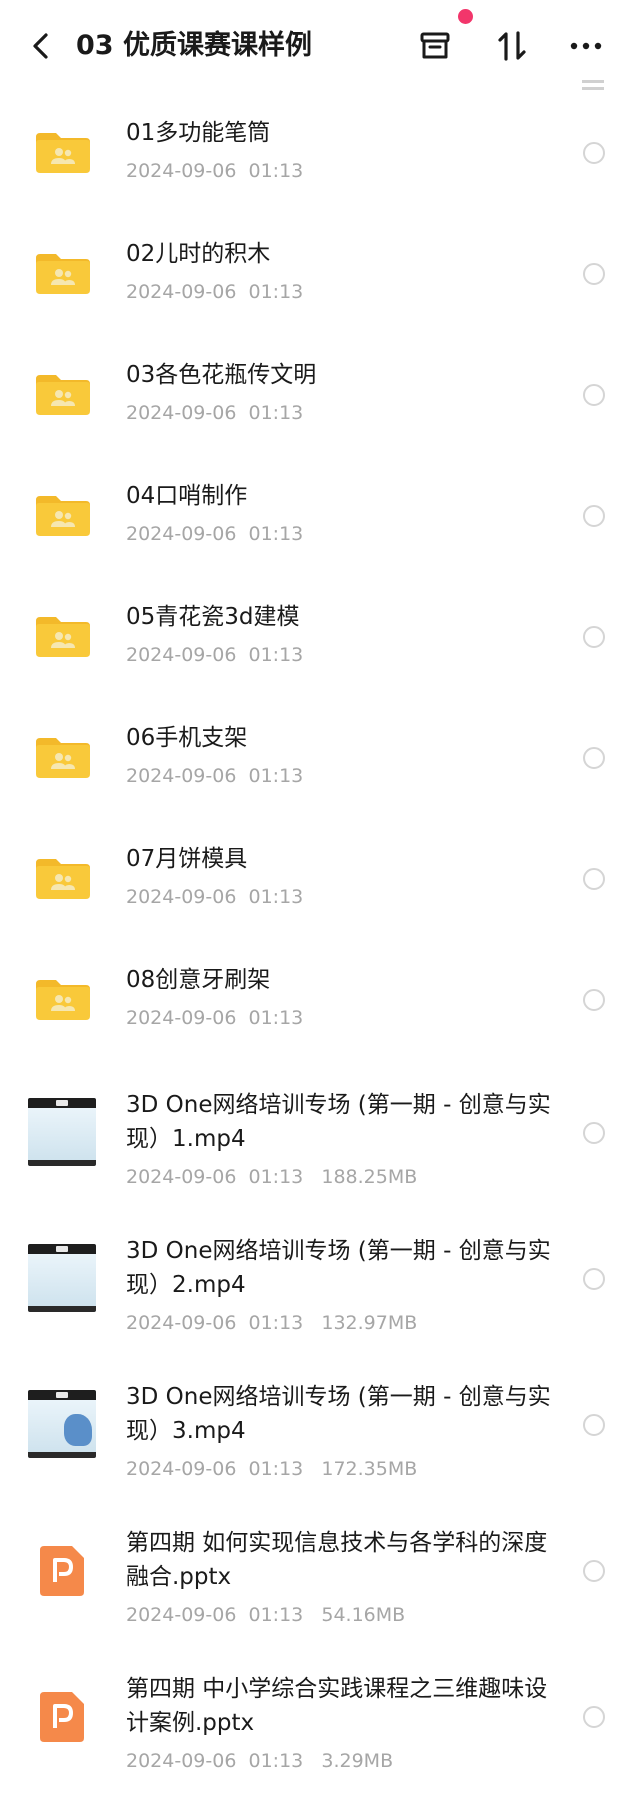  Describe the element at coordinates (187, 738) in the screenshot. I see `file-name: 06手机支架` at that location.